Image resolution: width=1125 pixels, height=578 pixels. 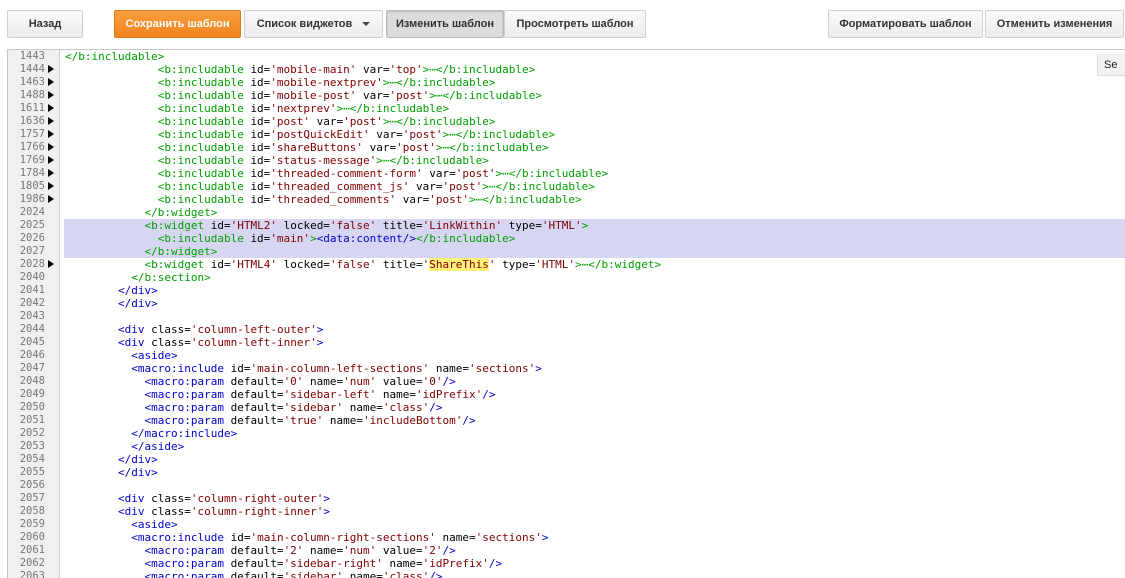 What do you see at coordinates (508, 537) in the screenshot?
I see `code-token: 'sections'` at bounding box center [508, 537].